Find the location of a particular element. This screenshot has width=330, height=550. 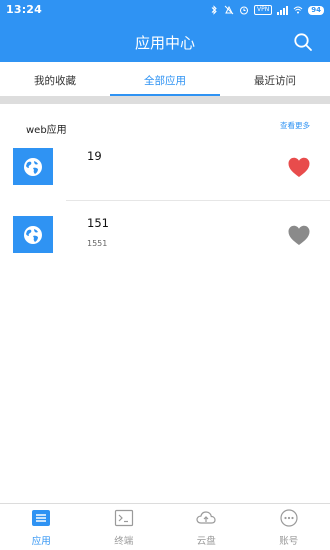

tab-all-apps: 全部应用 is located at coordinates (165, 79).